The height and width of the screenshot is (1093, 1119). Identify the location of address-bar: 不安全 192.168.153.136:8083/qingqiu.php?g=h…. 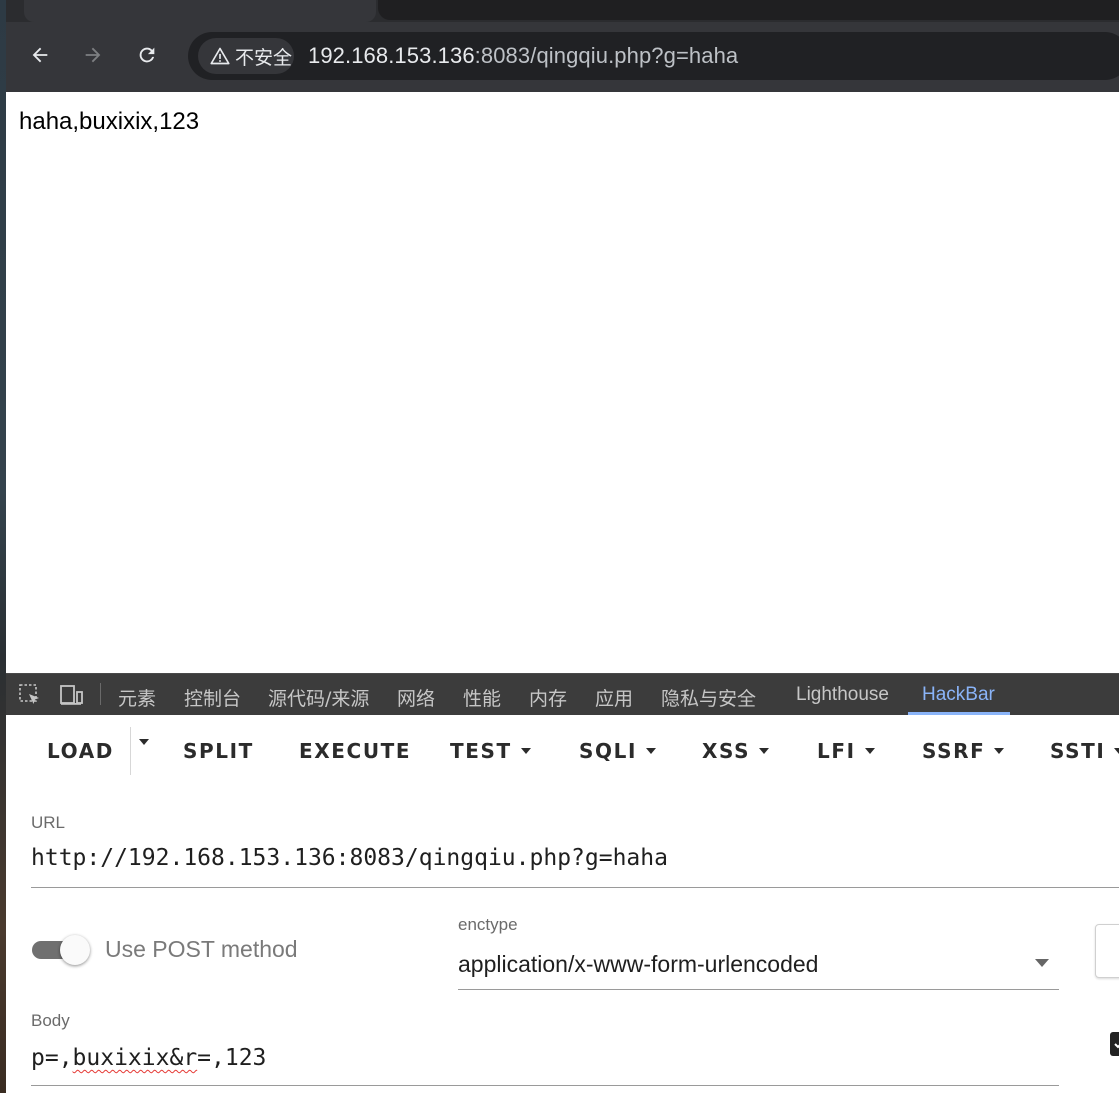
(653, 56).